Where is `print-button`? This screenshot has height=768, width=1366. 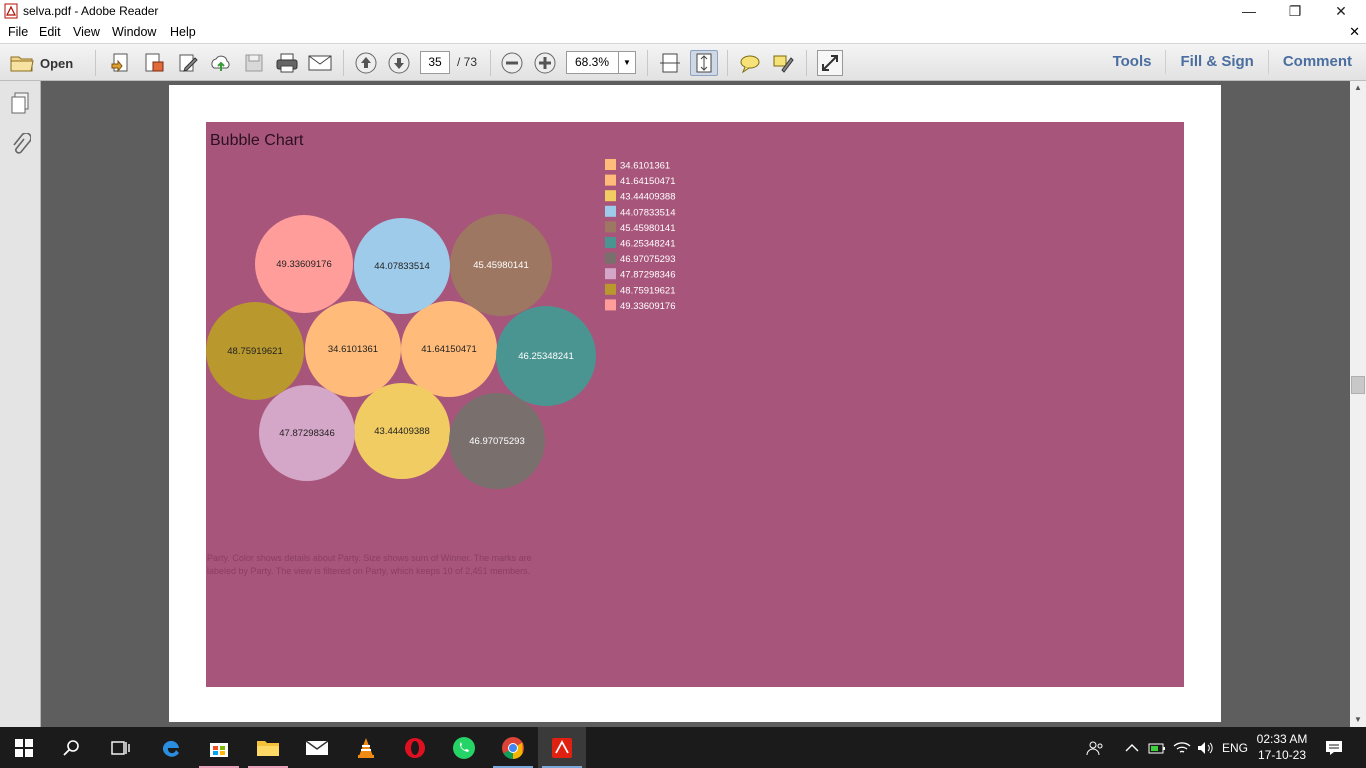
print-button is located at coordinates (287, 63).